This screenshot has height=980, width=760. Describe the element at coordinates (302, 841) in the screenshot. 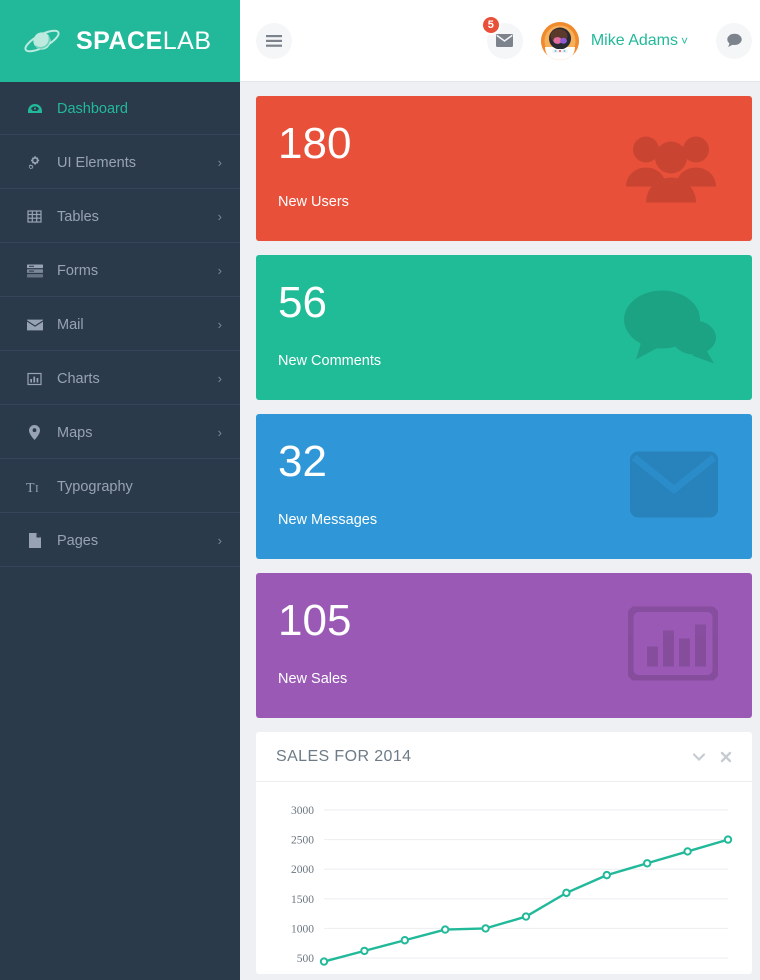

I see `svg-text: 2500` at that location.